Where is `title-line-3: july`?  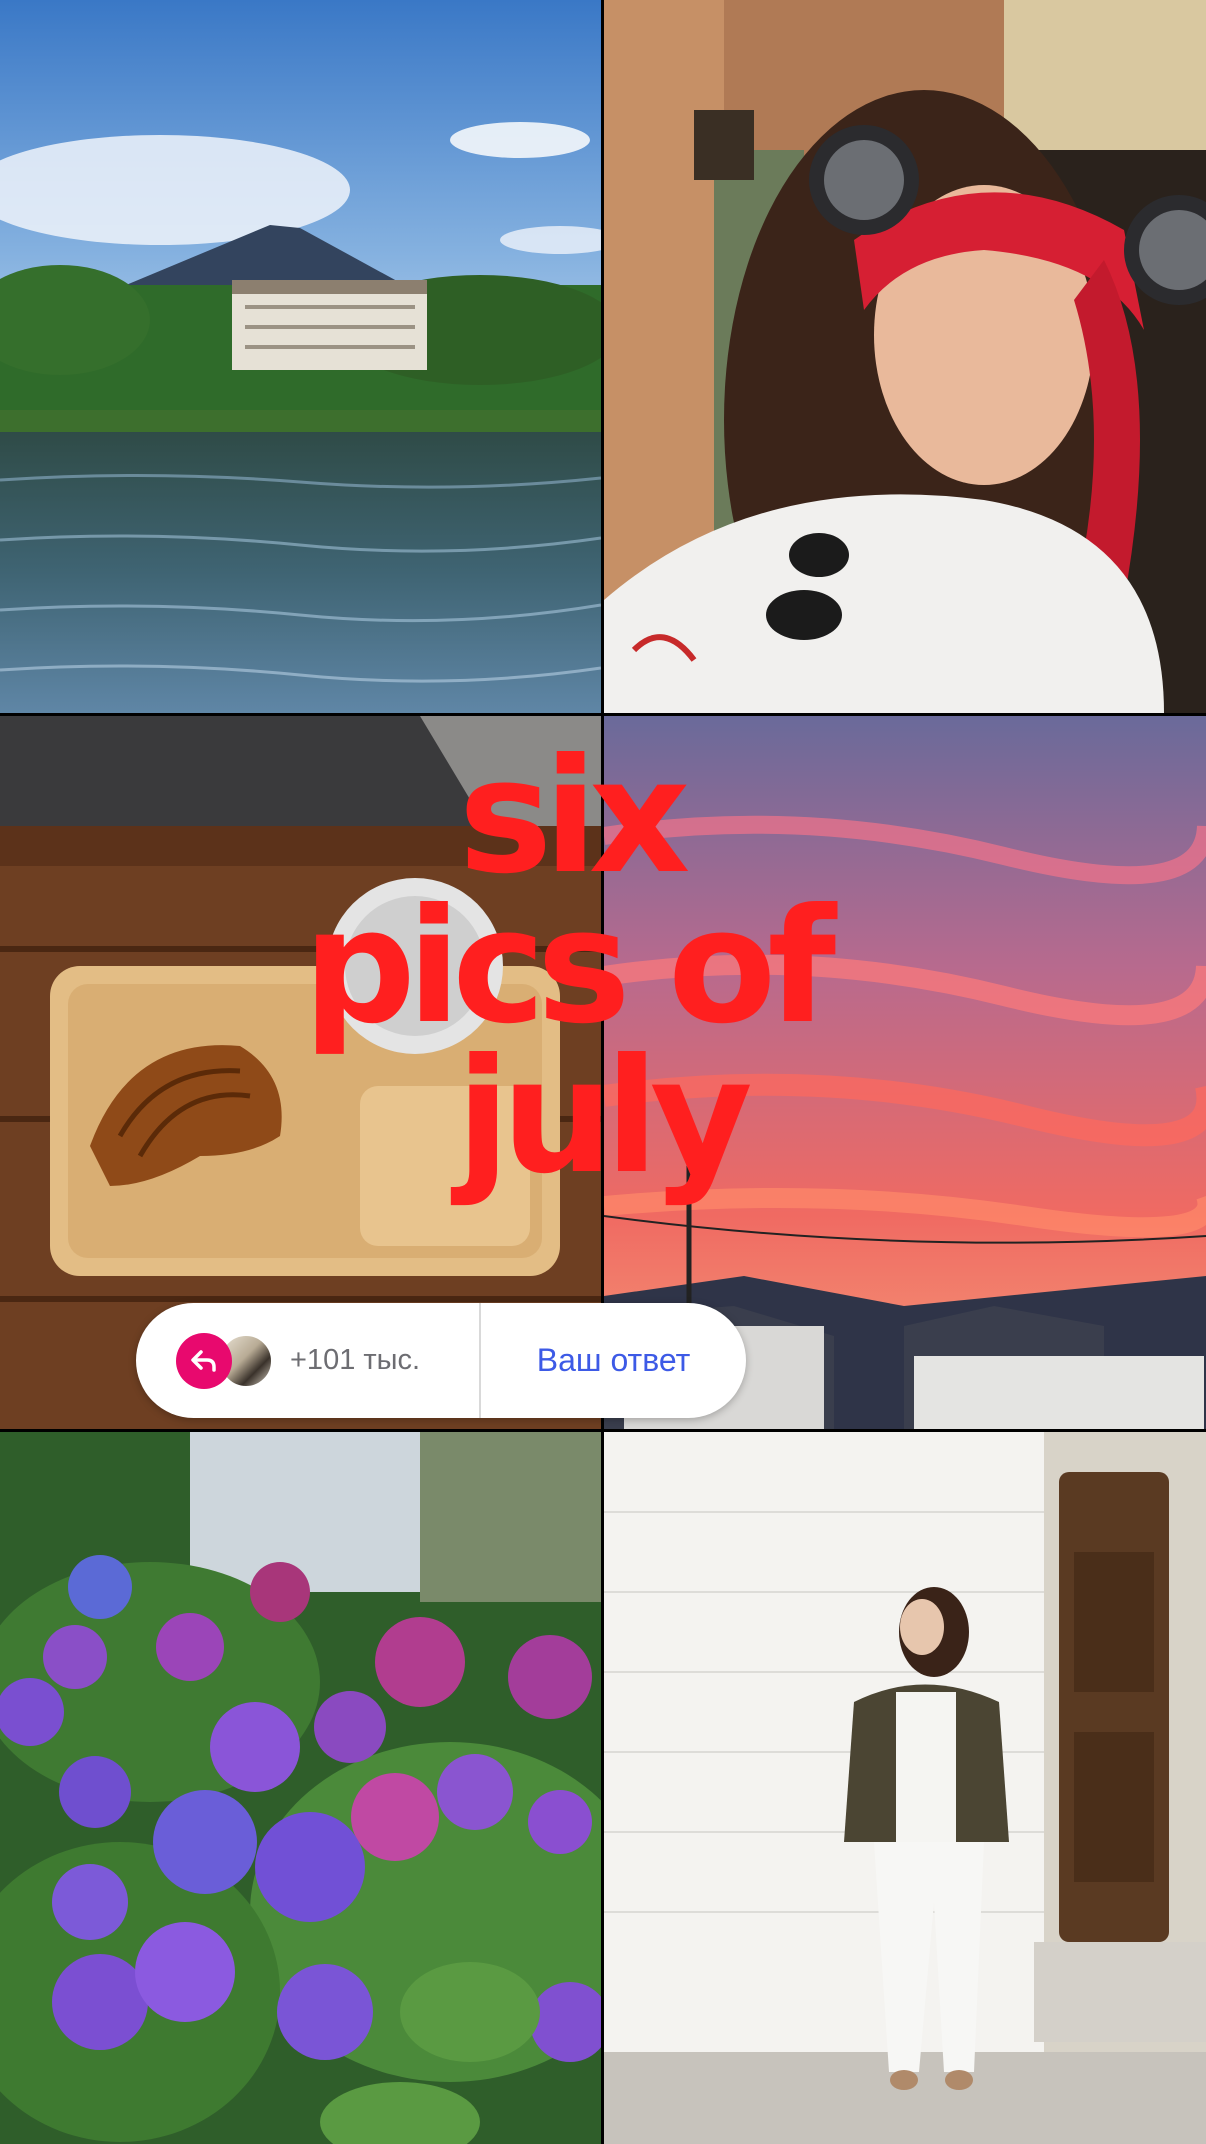
title-line-3: july is located at coordinates (604, 1117).